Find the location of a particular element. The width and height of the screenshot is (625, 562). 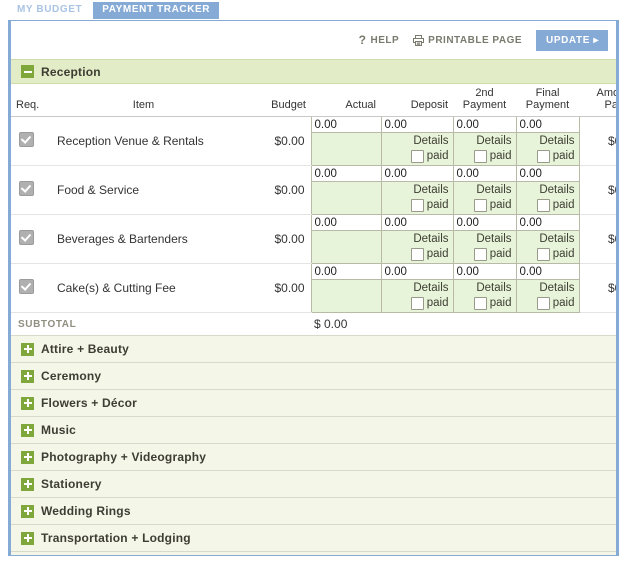

table-footer: SUBTOTAL $ 0.00 is located at coordinates (313, 324).